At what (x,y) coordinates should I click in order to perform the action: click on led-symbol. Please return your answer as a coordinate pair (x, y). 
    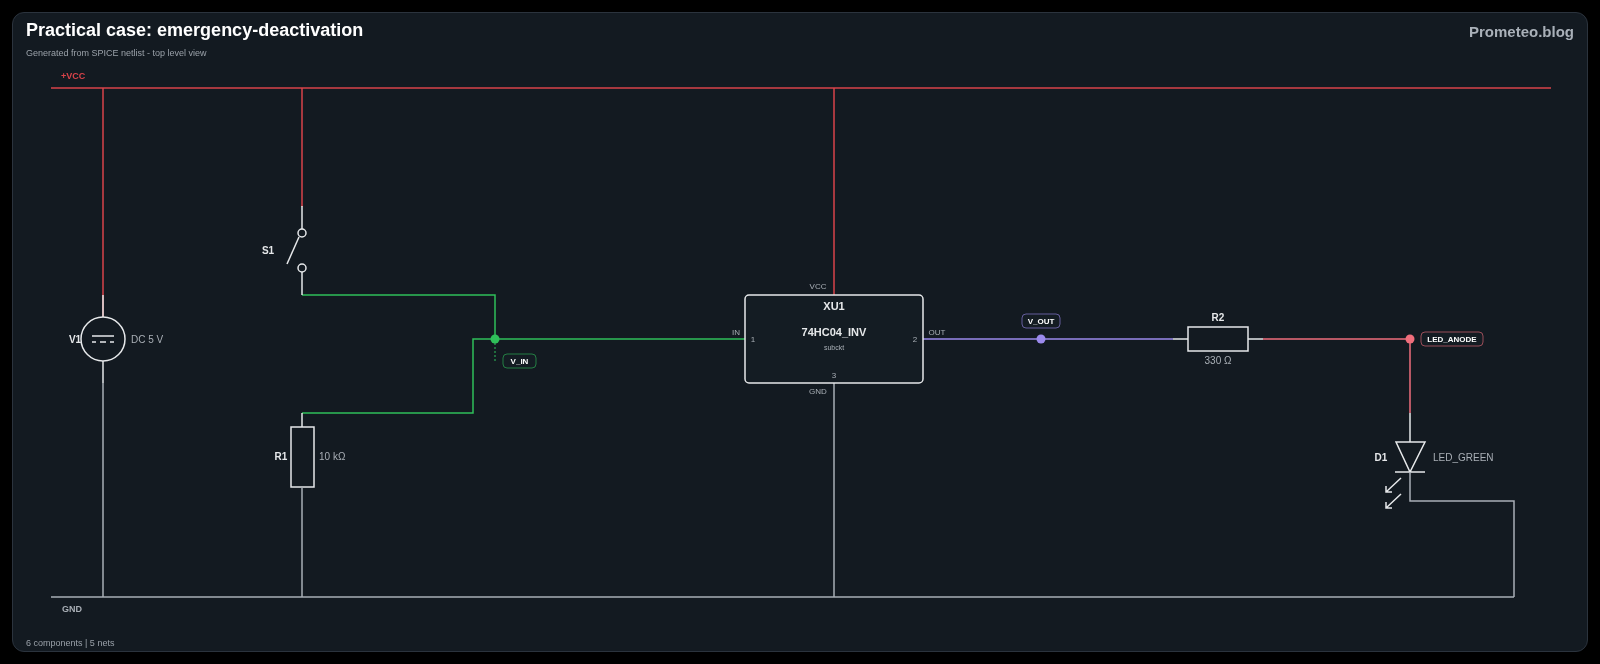
    Looking at the image, I should click on (1406, 475).